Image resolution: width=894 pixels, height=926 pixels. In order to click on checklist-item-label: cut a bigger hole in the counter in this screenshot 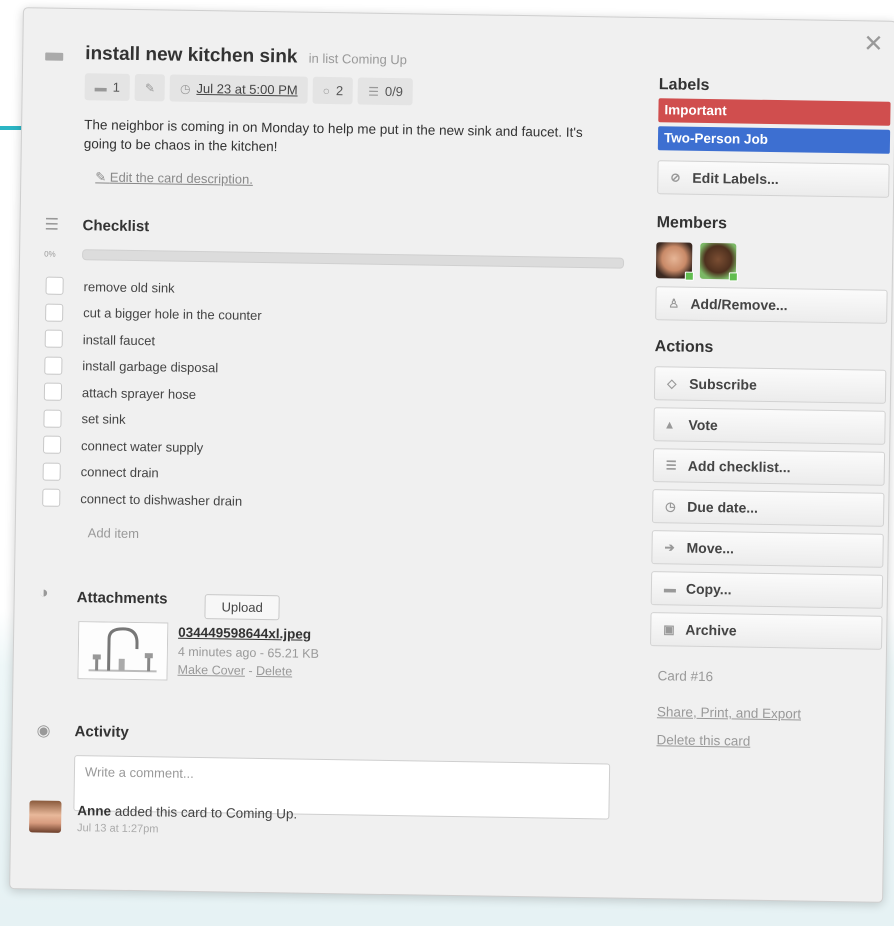, I will do `click(172, 314)`.